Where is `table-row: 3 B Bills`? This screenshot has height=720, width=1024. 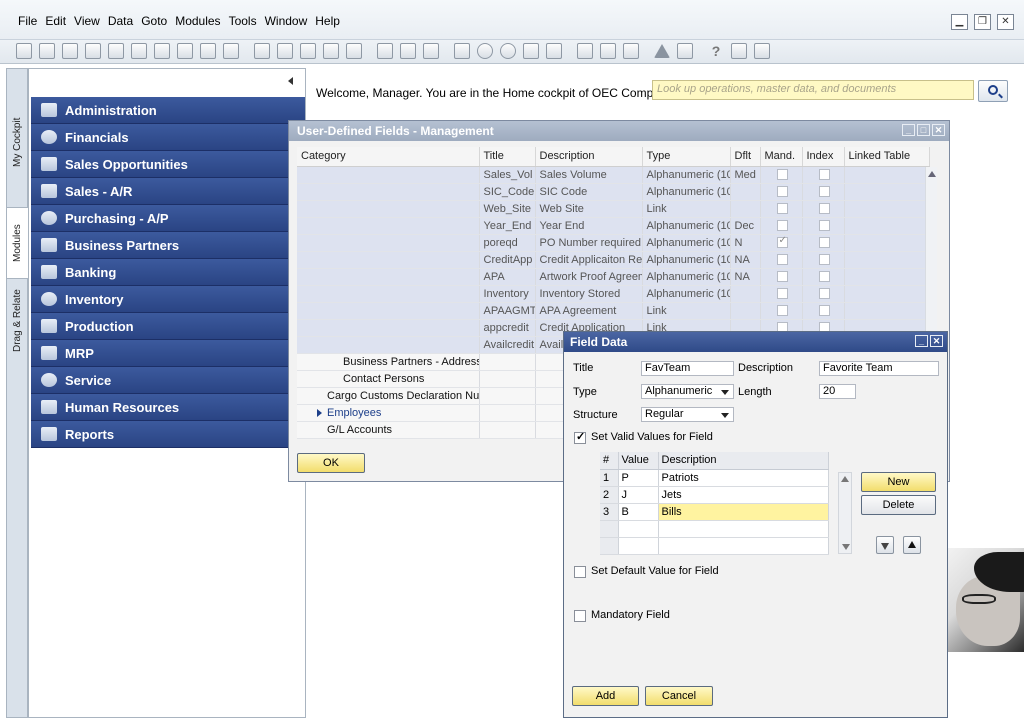
table-row: 3 B Bills is located at coordinates (714, 512).